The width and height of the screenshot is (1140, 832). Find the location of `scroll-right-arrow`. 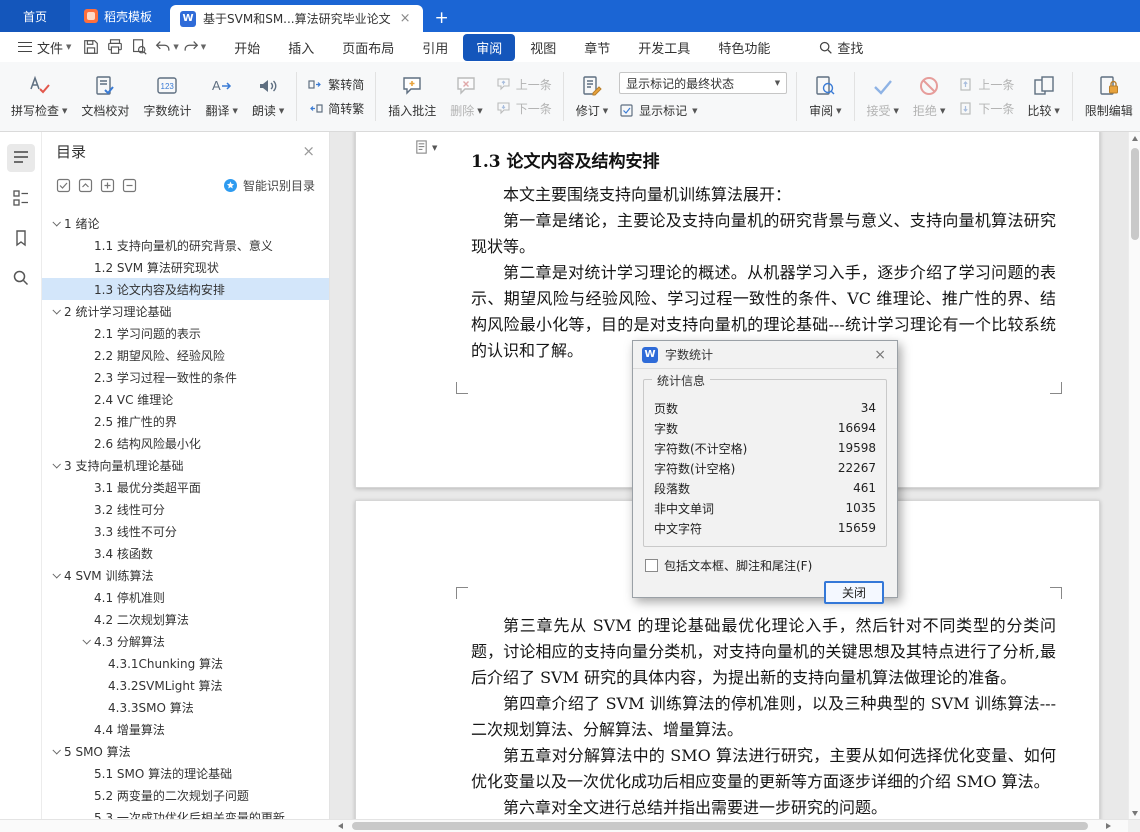

scroll-right-arrow is located at coordinates (1108, 826).